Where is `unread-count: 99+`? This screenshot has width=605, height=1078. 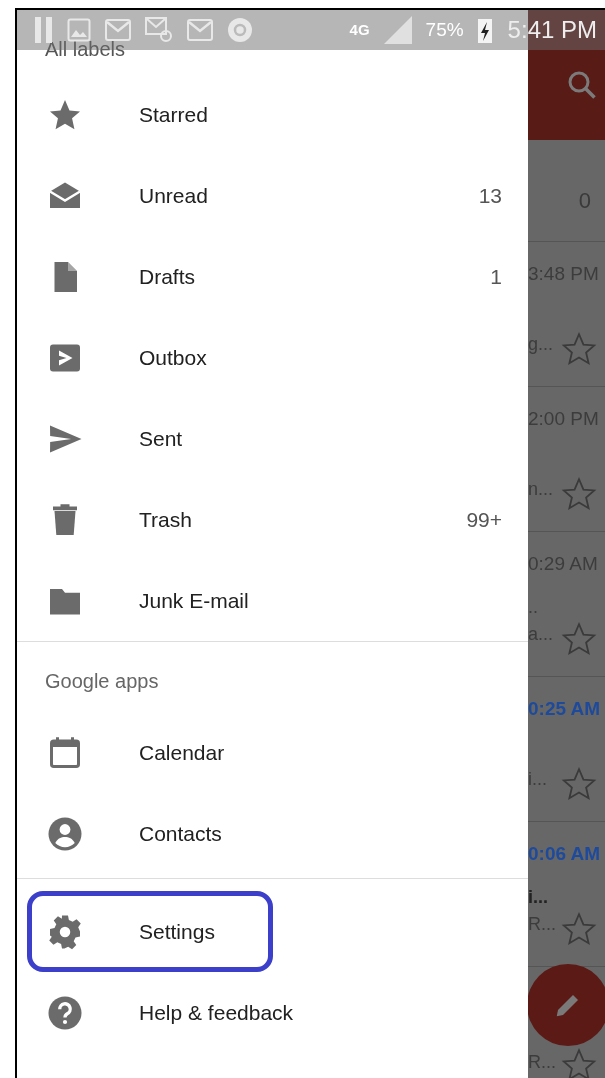
unread-count: 99+ is located at coordinates (484, 519).